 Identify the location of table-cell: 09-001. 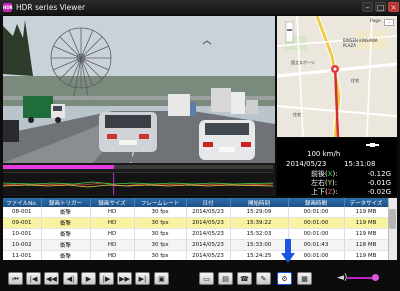
(22, 223).